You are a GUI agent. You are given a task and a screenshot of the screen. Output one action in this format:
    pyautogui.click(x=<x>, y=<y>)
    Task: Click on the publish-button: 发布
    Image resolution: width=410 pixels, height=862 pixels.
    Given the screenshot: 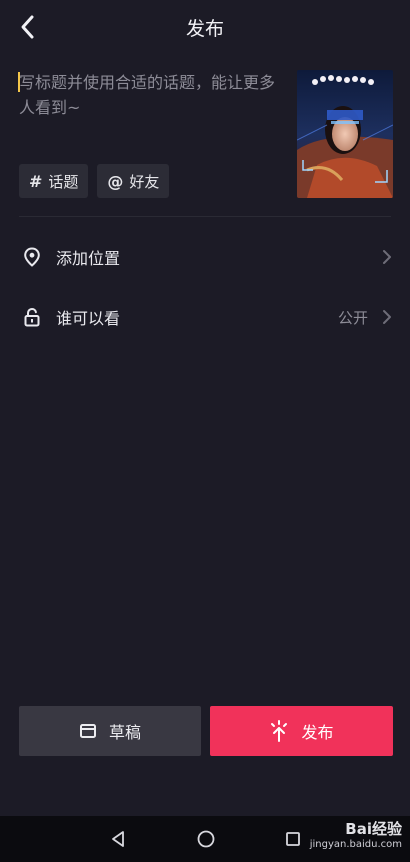 What is the action you would take?
    pyautogui.click(x=301, y=731)
    